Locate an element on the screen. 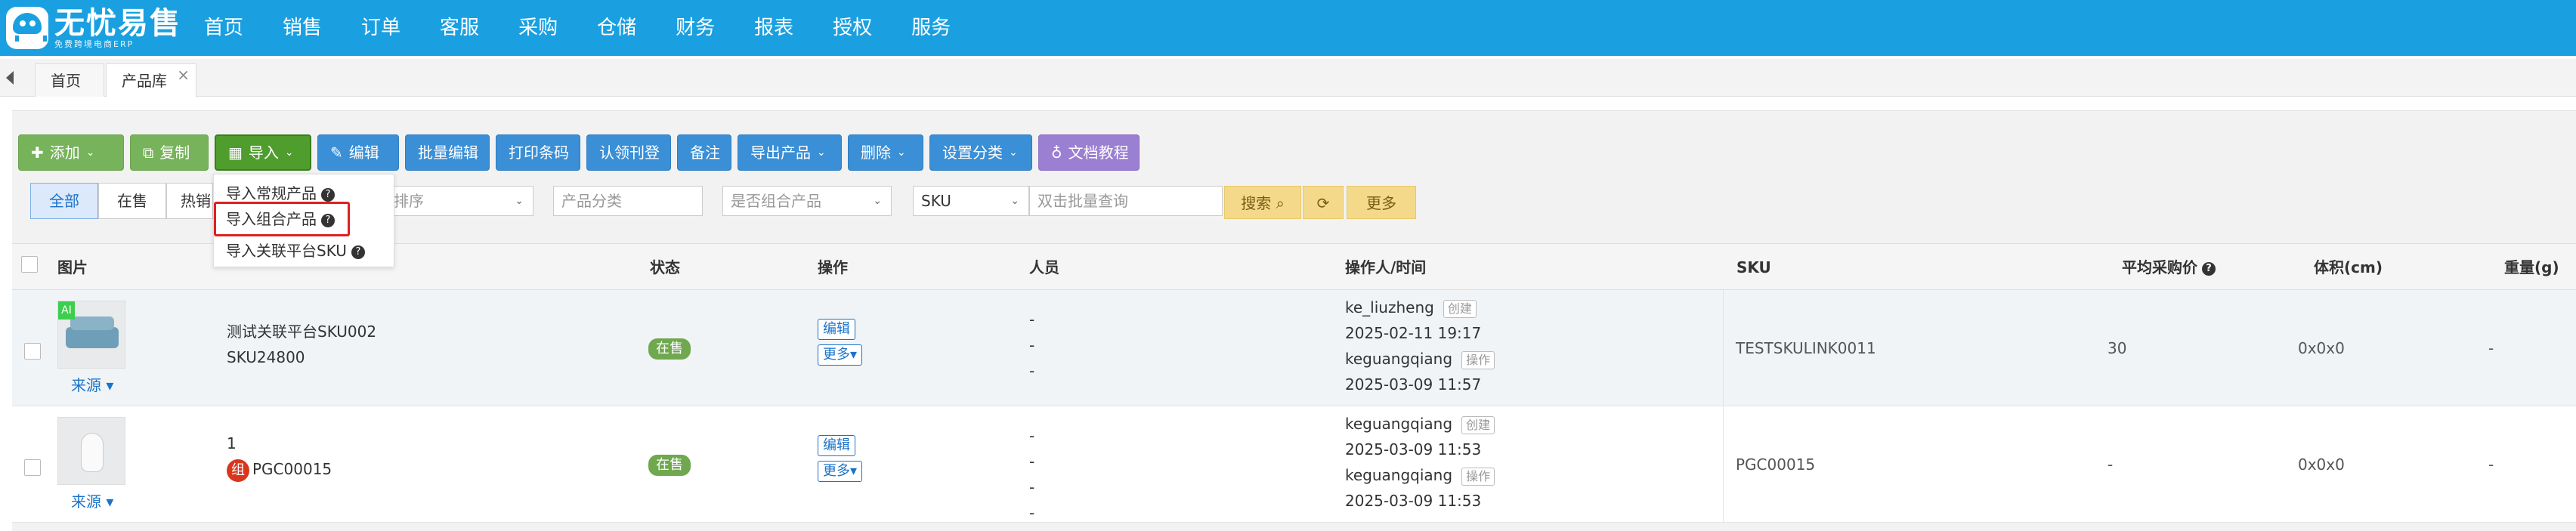 Image resolution: width=2576 pixels, height=531 pixels. delete-button: 删除 ⌄ is located at coordinates (885, 152).